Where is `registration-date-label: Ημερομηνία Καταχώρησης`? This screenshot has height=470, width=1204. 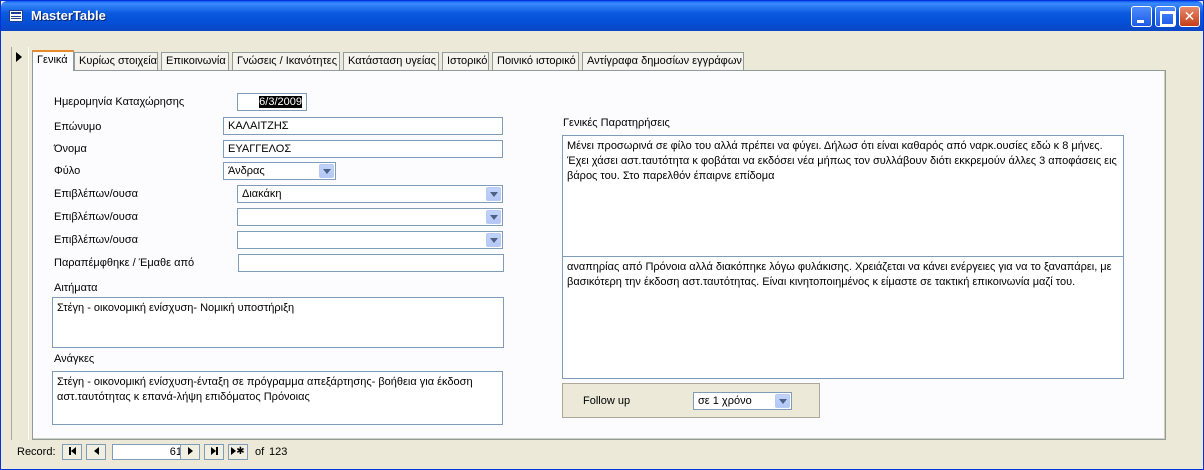 registration-date-label: Ημερομηνία Καταχώρησης is located at coordinates (119, 102).